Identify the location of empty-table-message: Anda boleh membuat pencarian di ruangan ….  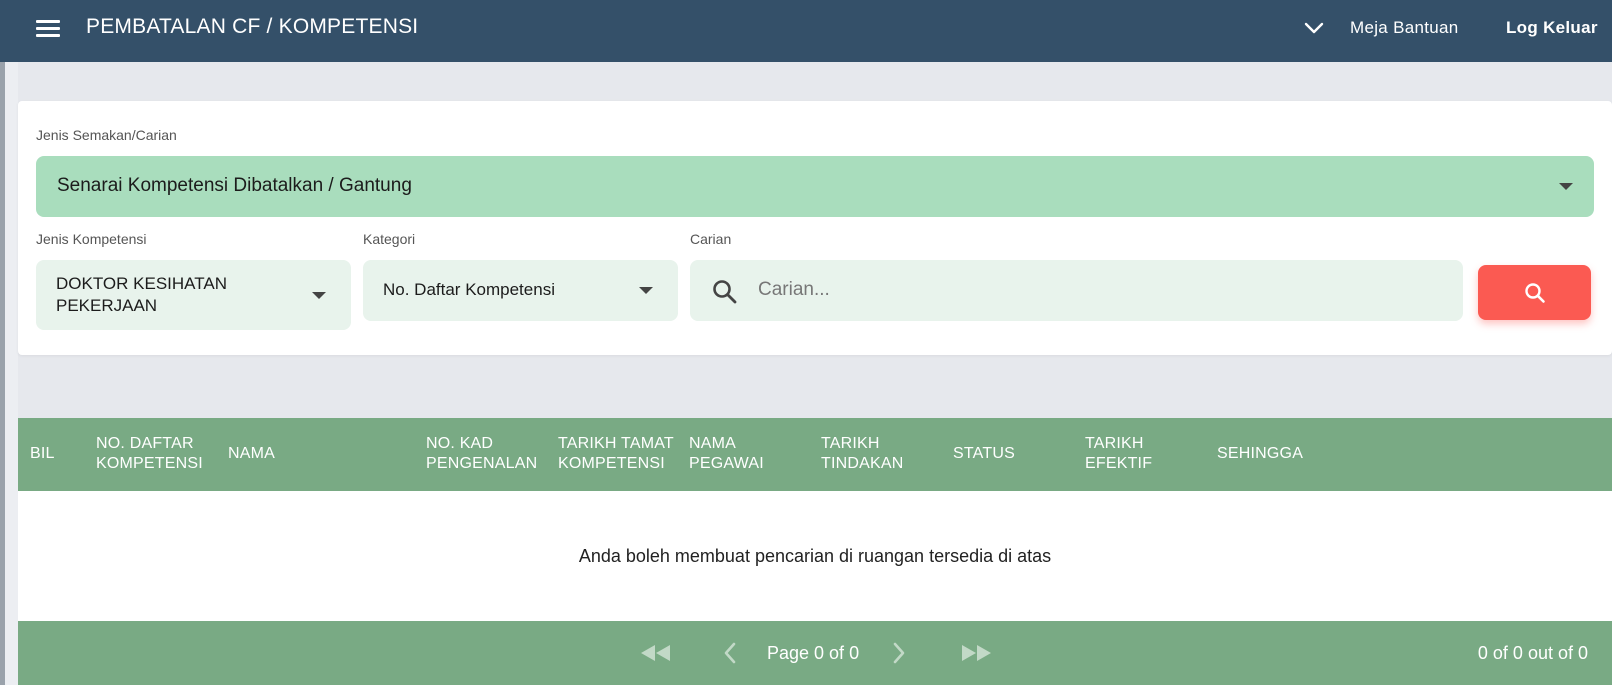
(815, 556).